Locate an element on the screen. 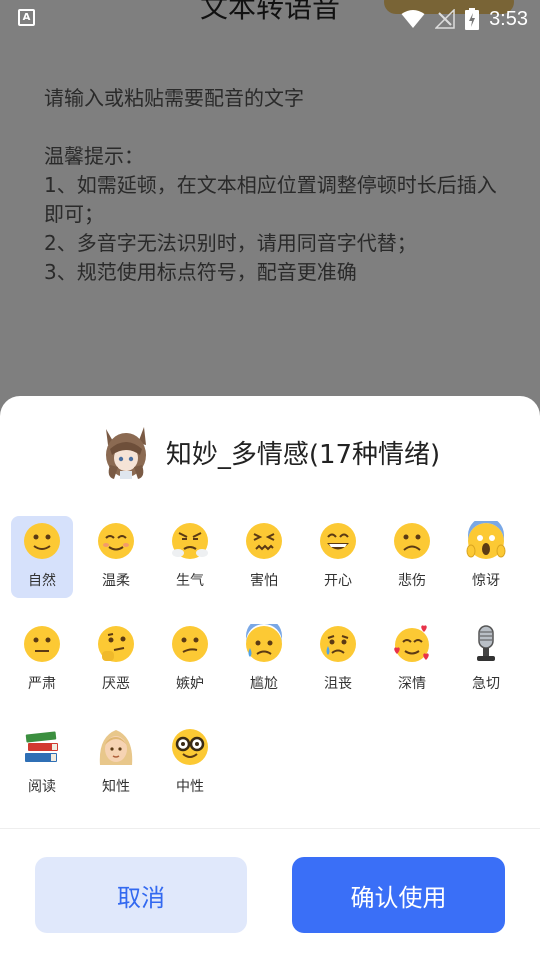 The width and height of the screenshot is (540, 960). emotion-option-affectionate: 深情 is located at coordinates (412, 660).